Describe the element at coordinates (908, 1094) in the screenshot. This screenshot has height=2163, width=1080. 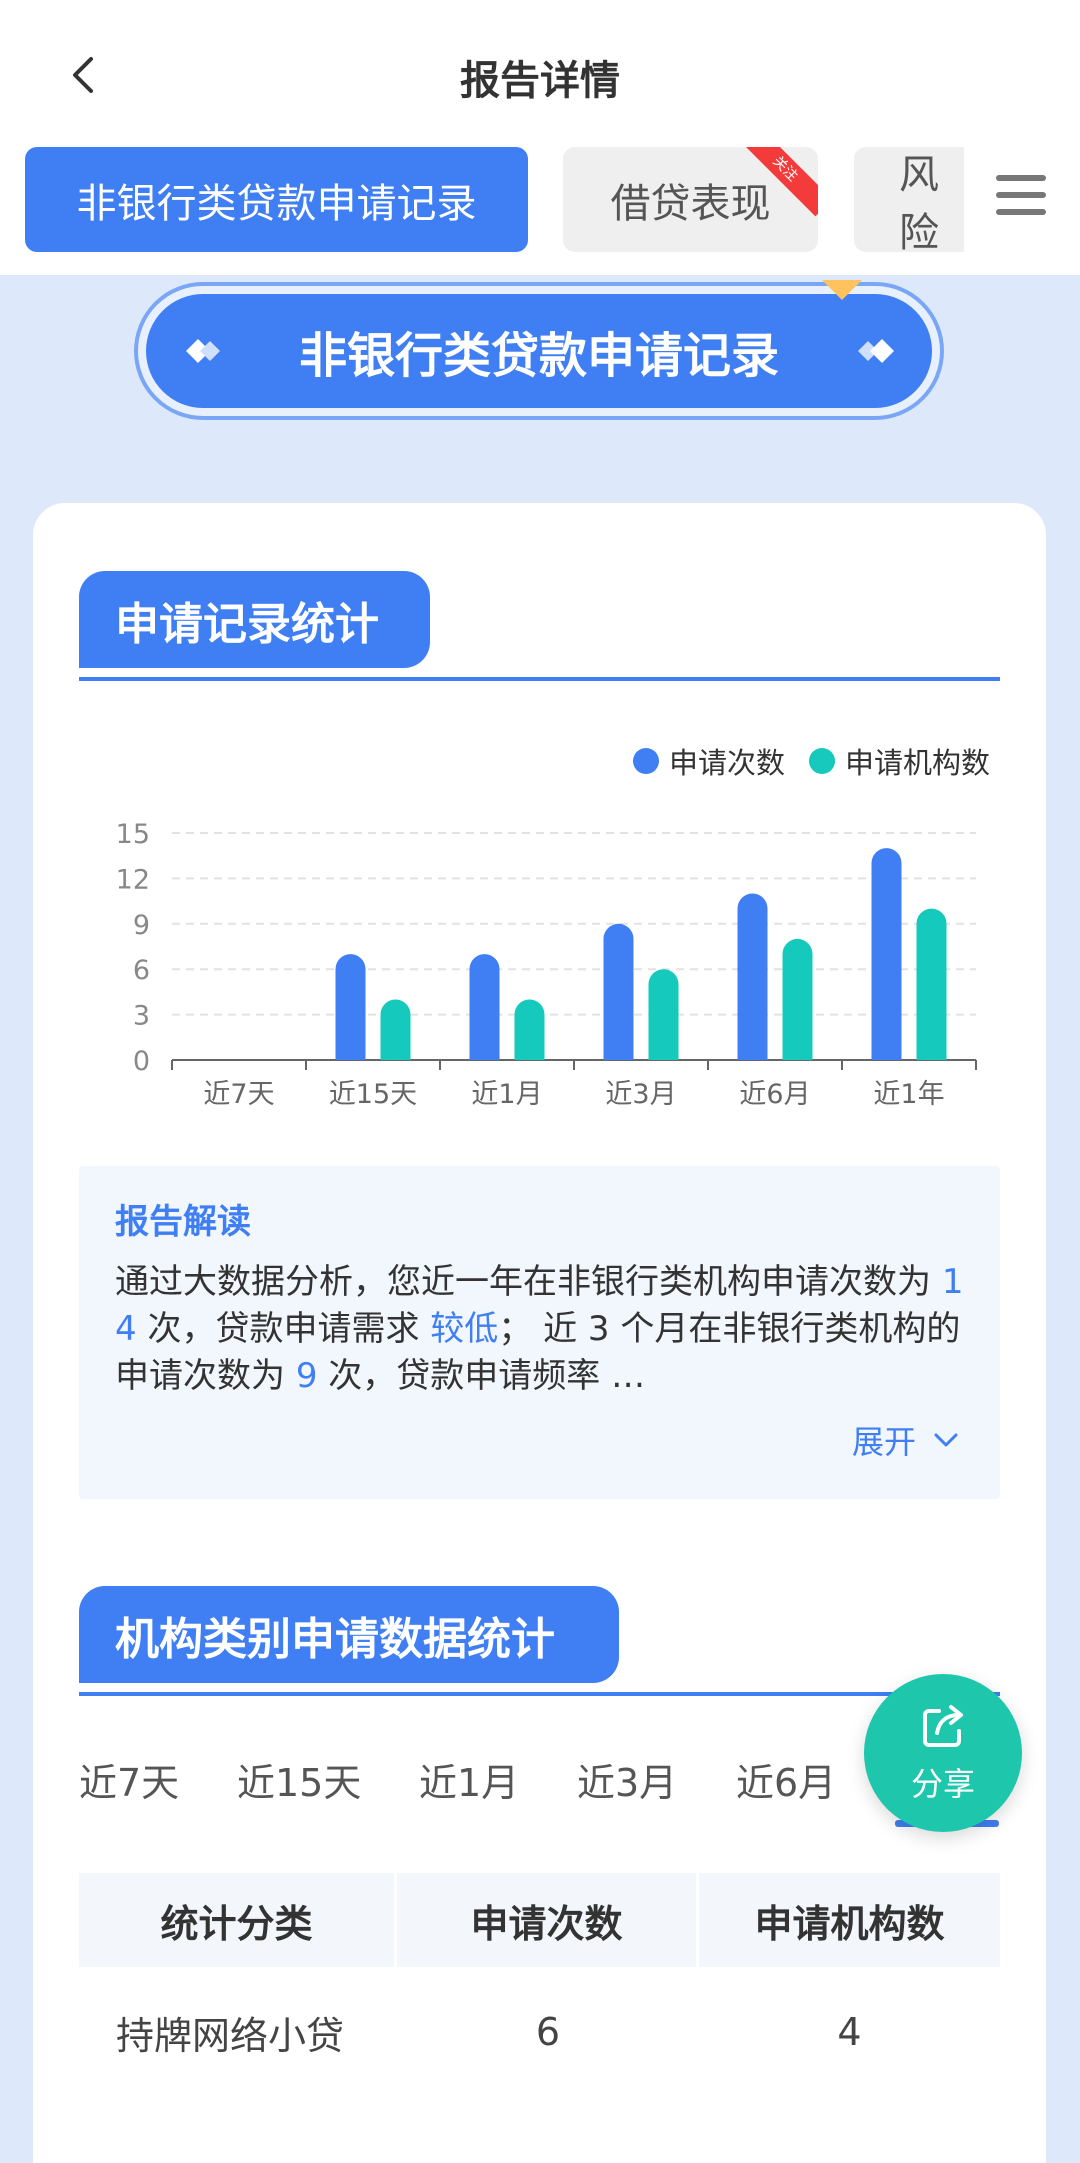
I see `x-tick-label: 近1年` at that location.